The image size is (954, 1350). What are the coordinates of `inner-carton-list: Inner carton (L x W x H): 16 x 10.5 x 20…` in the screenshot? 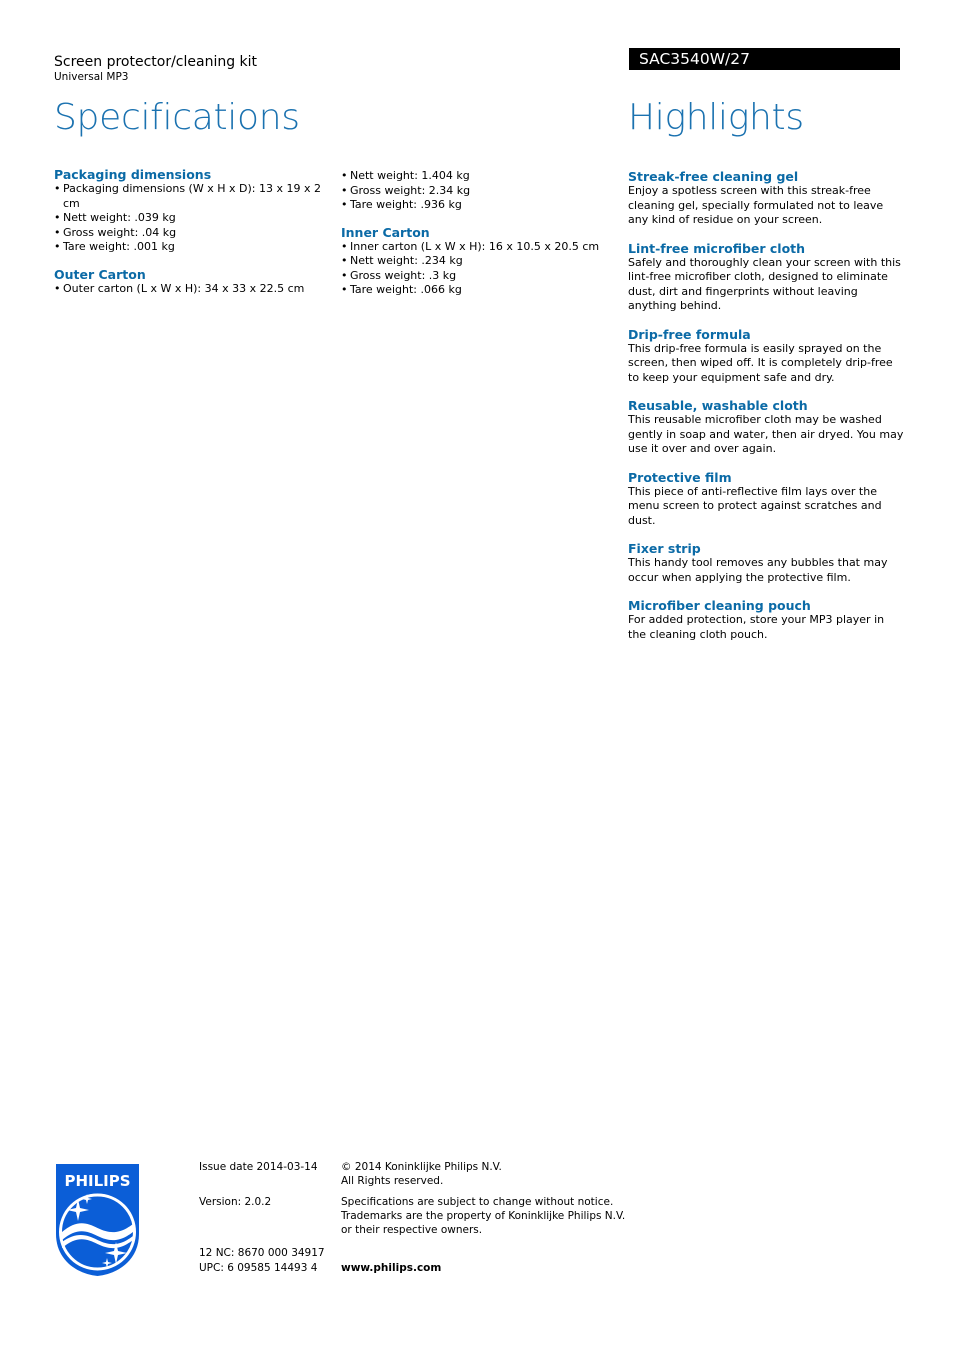 It's located at (473, 269).